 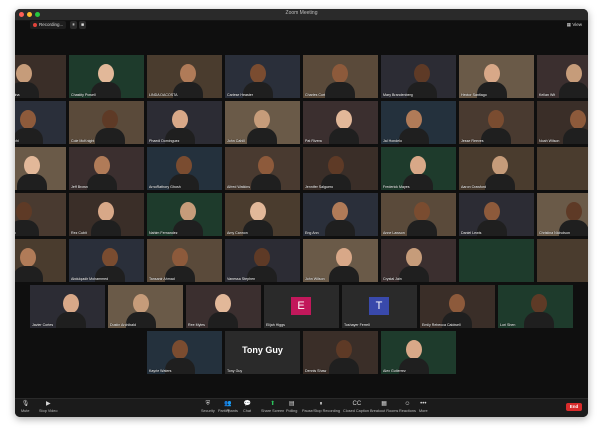 What do you see at coordinates (340, 76) in the screenshot?
I see `participant-tile: Charles Cort` at bounding box center [340, 76].